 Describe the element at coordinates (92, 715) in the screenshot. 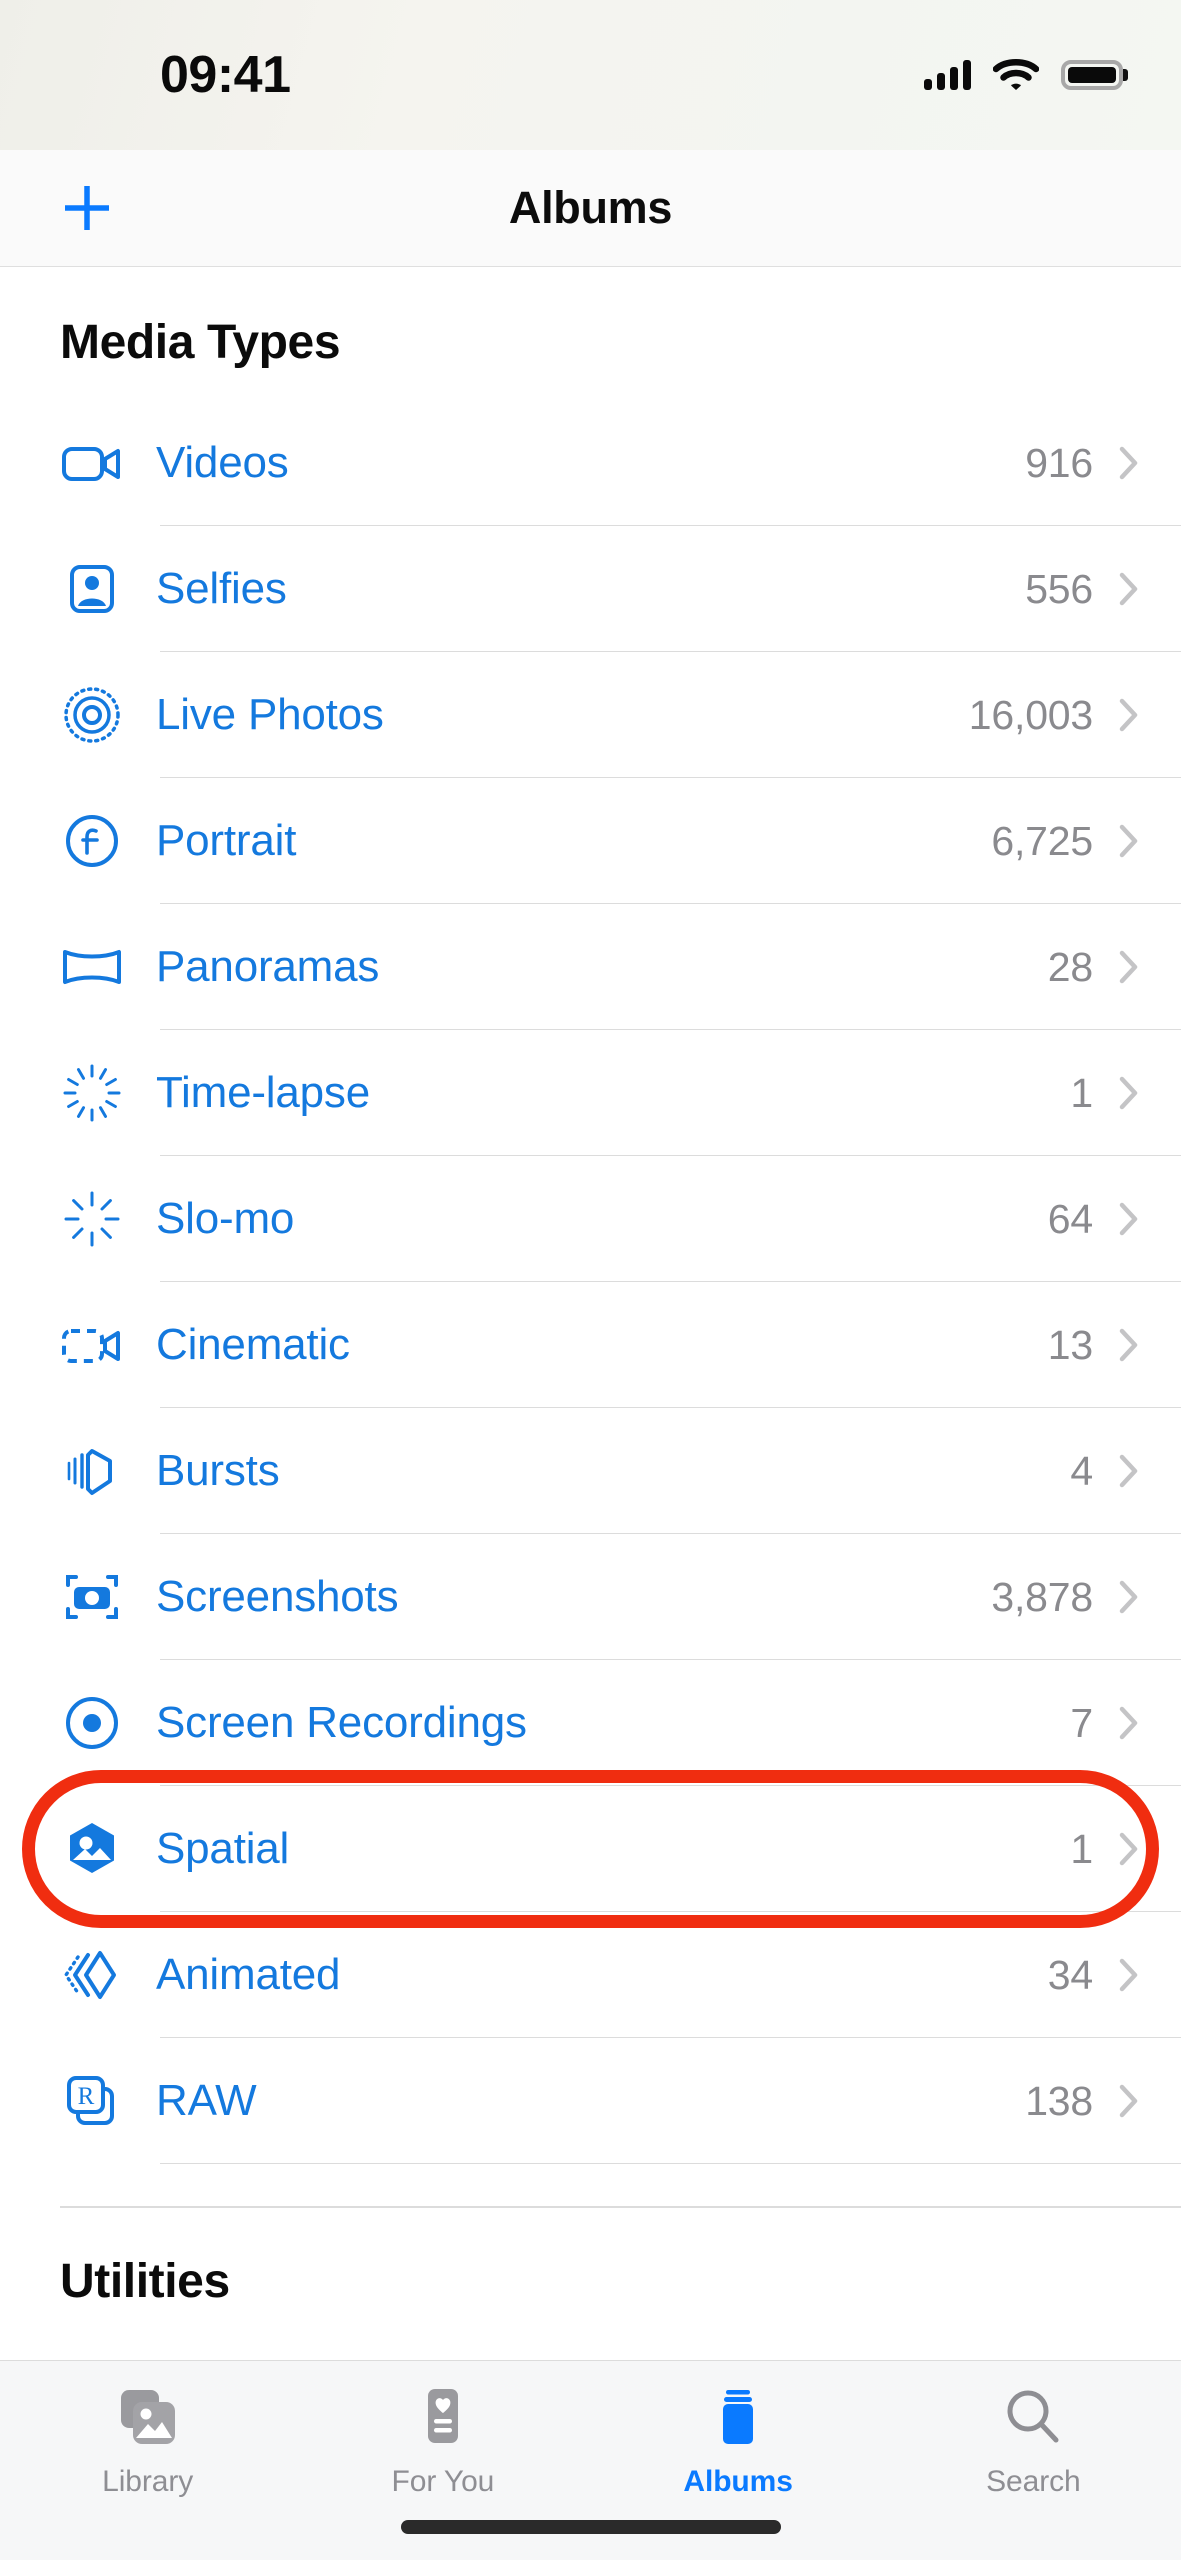

I see `live-photo-icon` at that location.